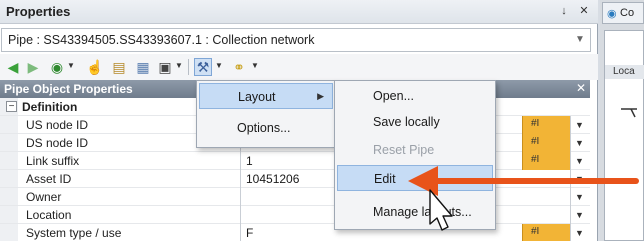 The height and width of the screenshot is (241, 644). I want to click on property-label: DS node ID, so click(57, 143).